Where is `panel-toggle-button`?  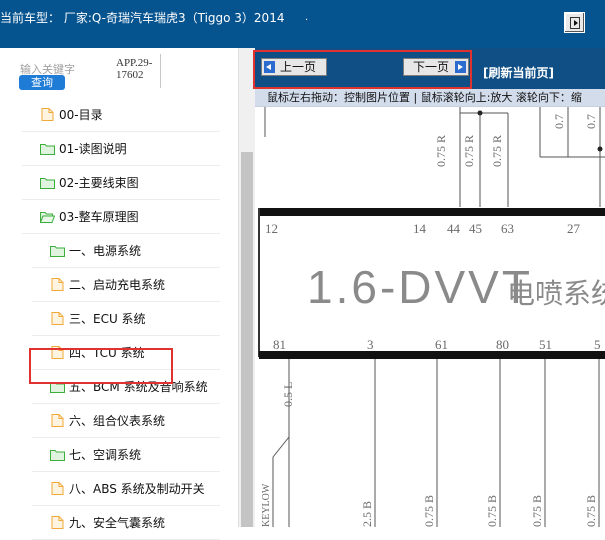 panel-toggle-button is located at coordinates (574, 22).